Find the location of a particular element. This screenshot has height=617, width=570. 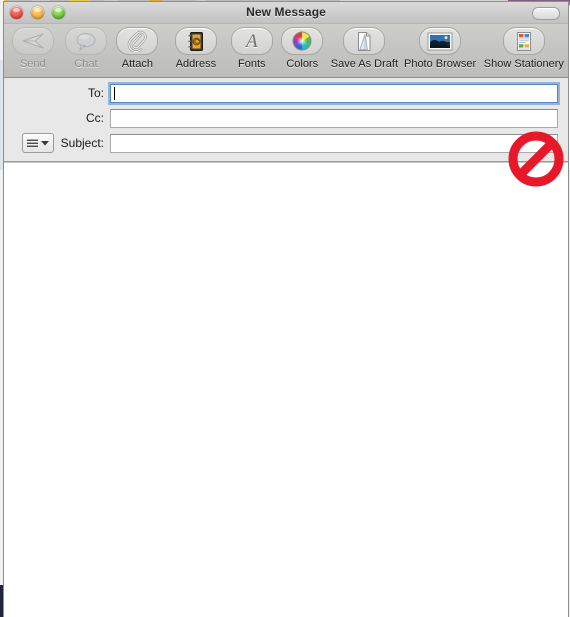

toolbar-button-send: Send is located at coordinates (33, 48).